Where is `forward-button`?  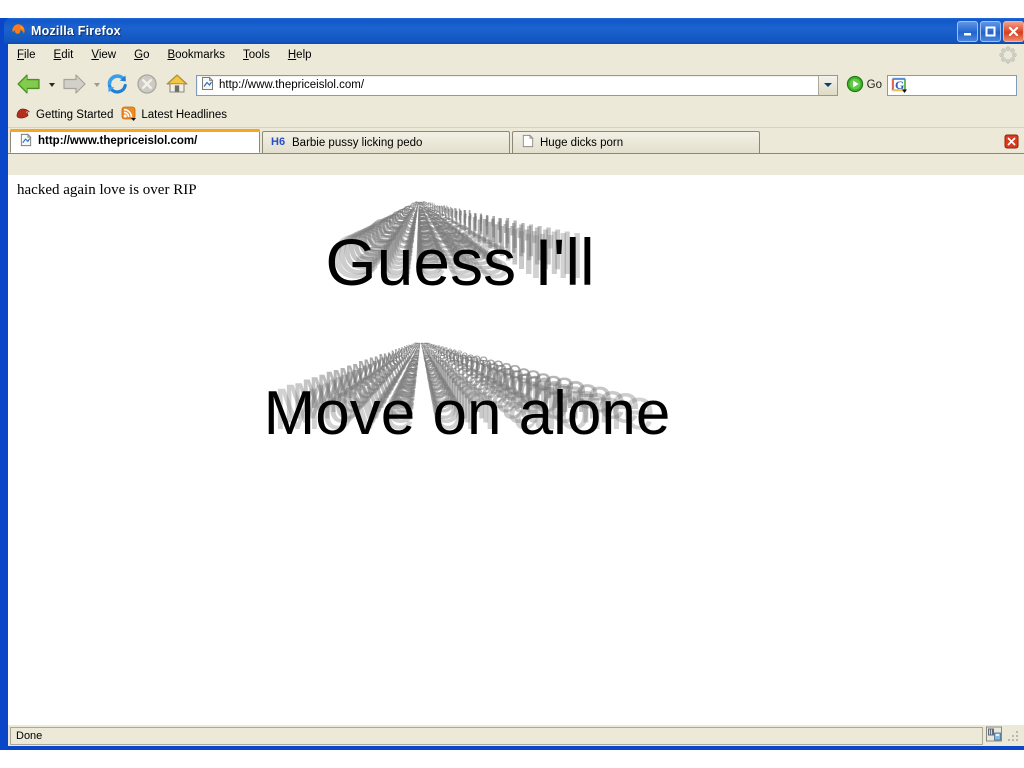
forward-button is located at coordinates (74, 85).